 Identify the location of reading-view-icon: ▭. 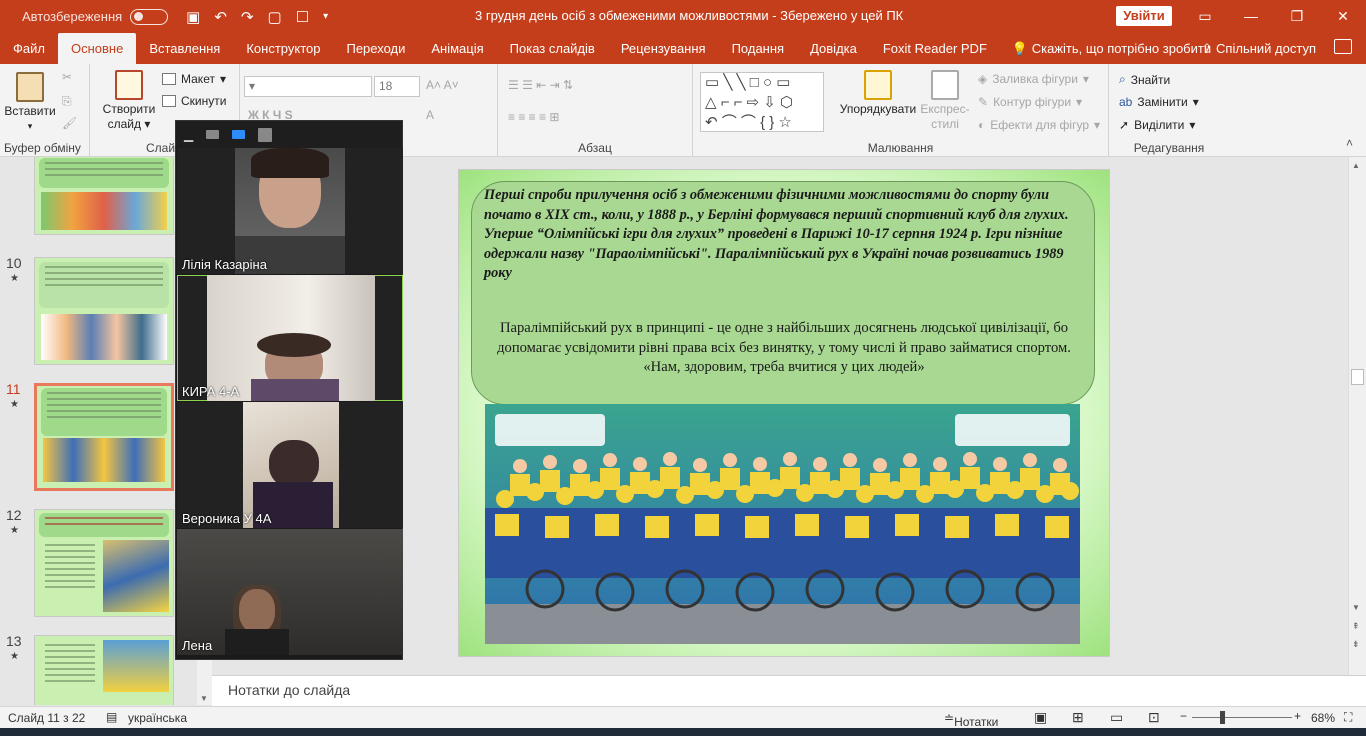
(1116, 717).